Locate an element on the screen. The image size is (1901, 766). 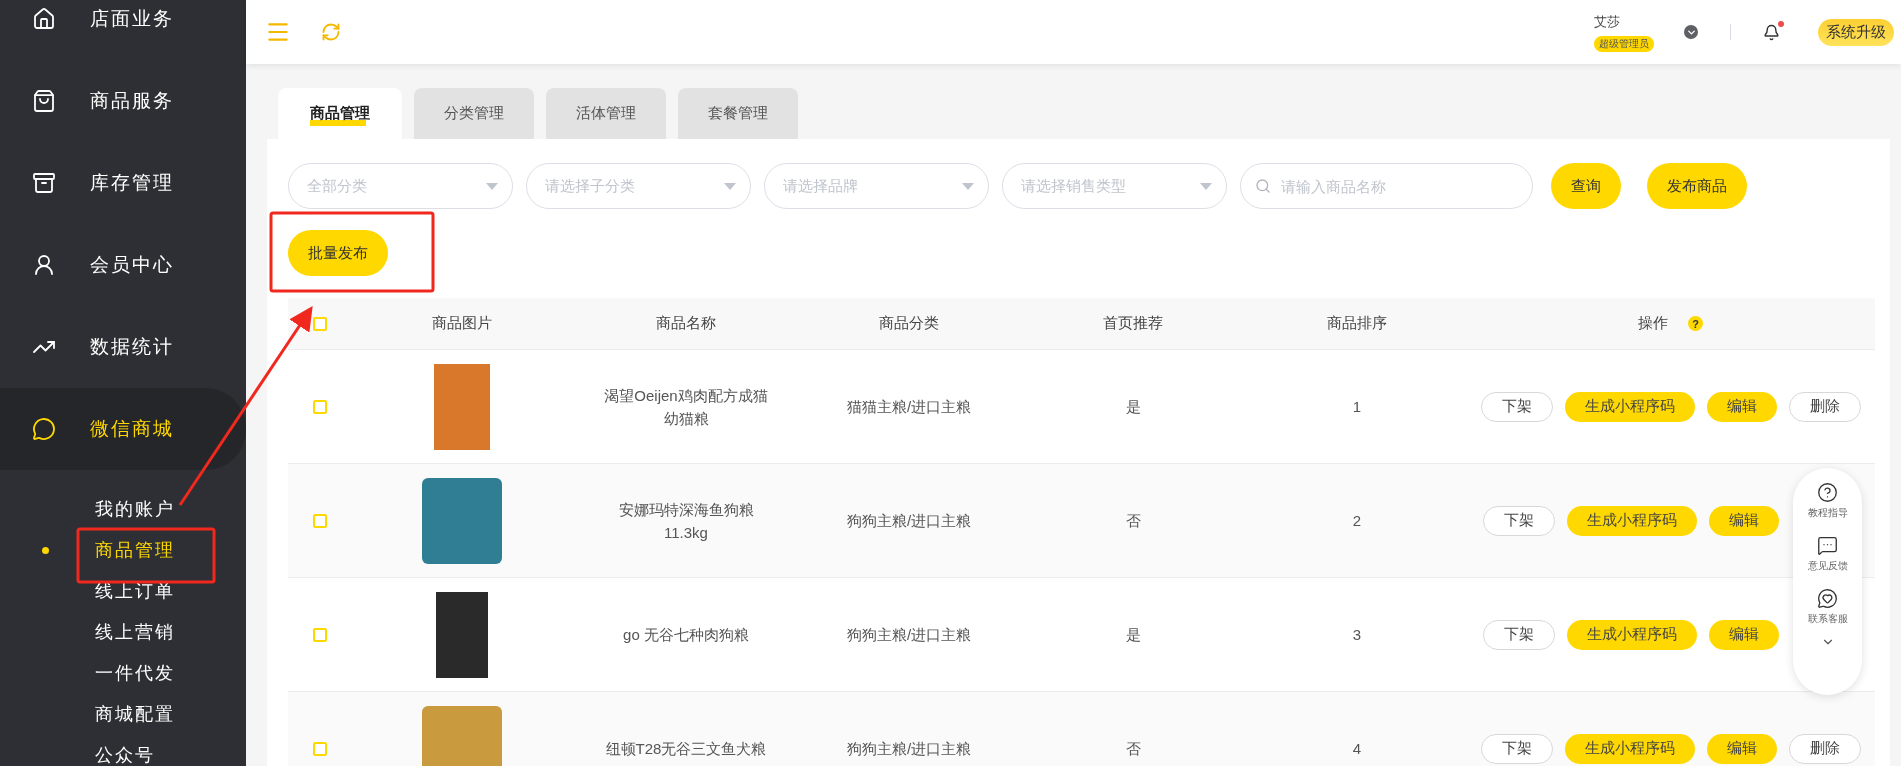
house-icon is located at coordinates (44, 19).